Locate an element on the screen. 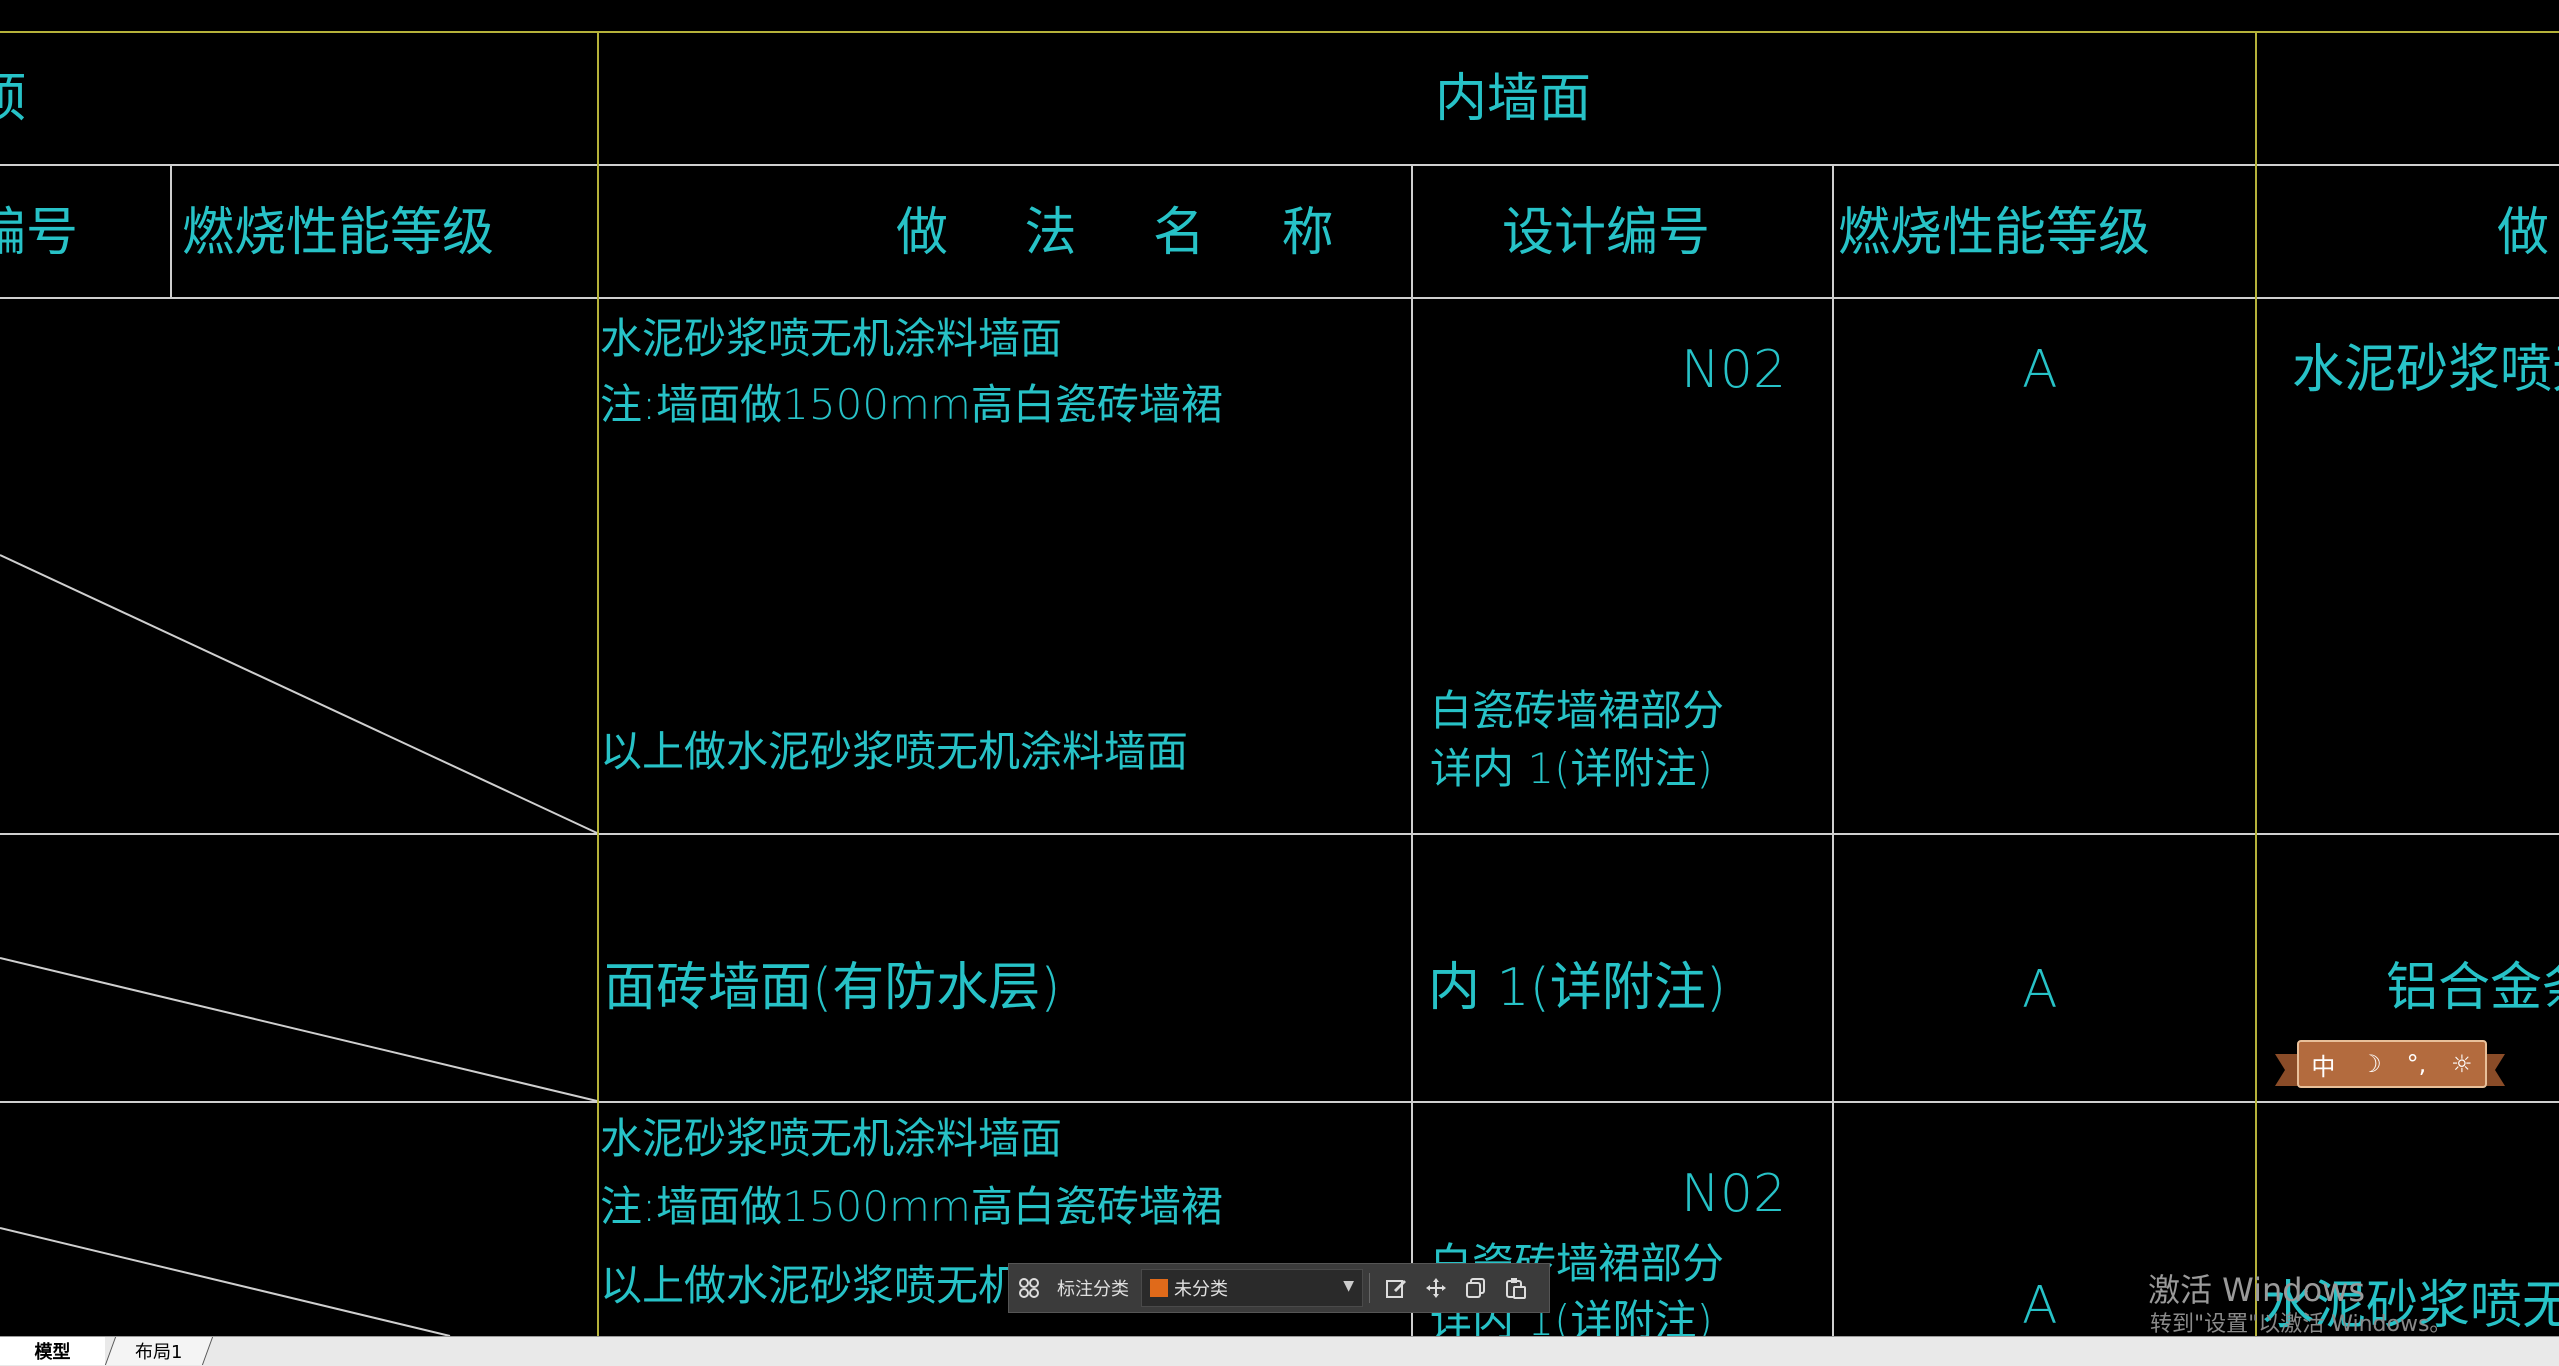  annotation-category-label: 标注分类 is located at coordinates (1093, 1289).